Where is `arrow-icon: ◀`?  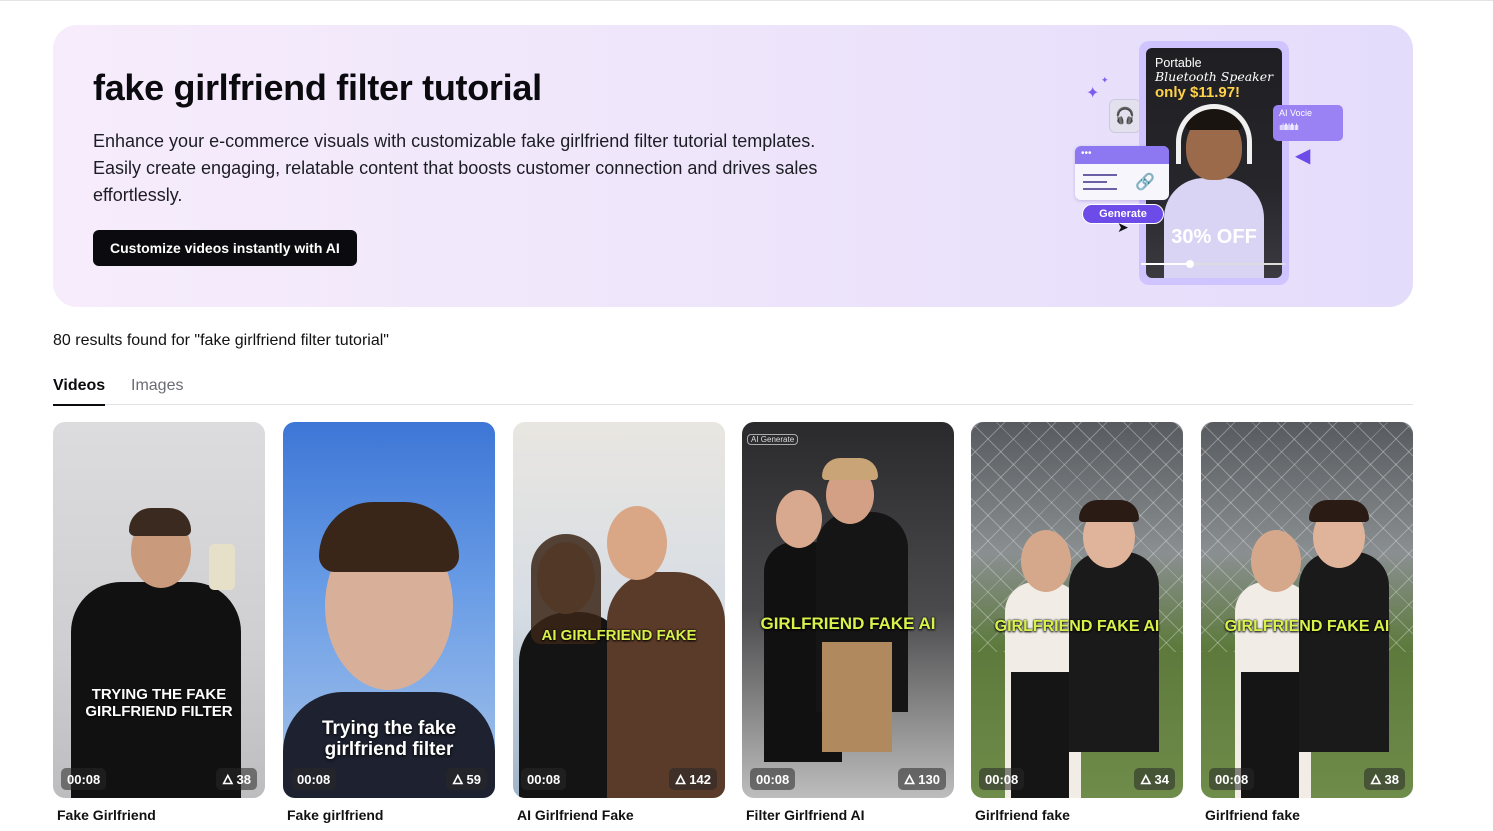
arrow-icon: ◀ is located at coordinates (1303, 156).